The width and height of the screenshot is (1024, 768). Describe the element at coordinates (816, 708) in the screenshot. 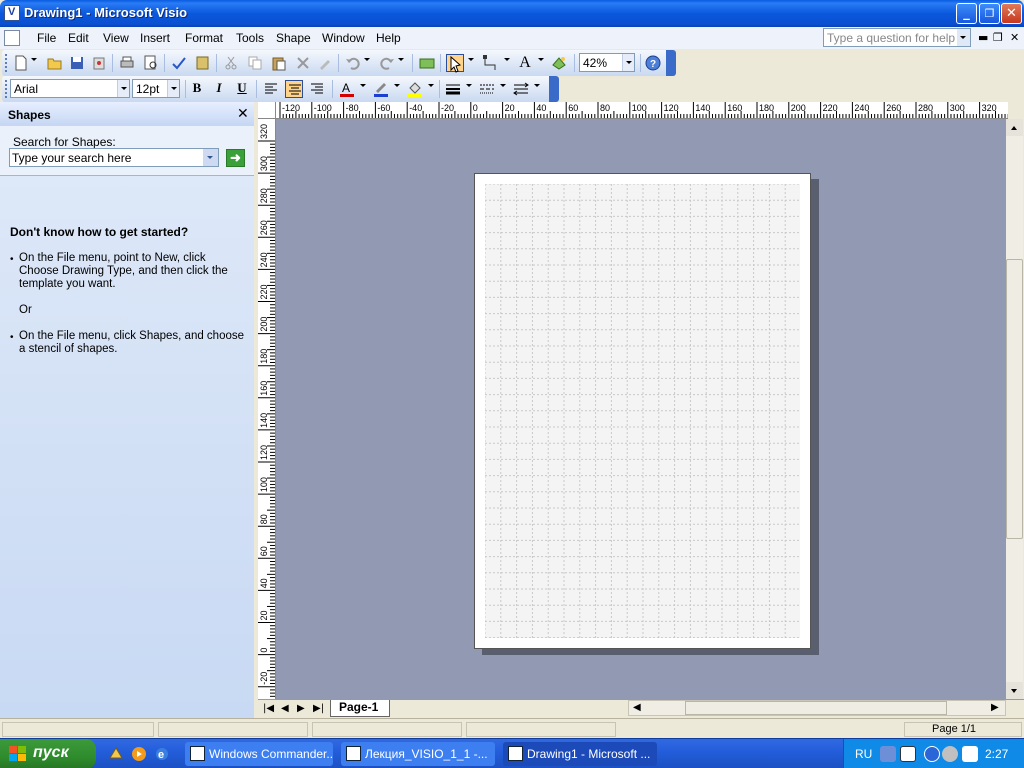

I see `horizontal-scroll-thumb` at that location.